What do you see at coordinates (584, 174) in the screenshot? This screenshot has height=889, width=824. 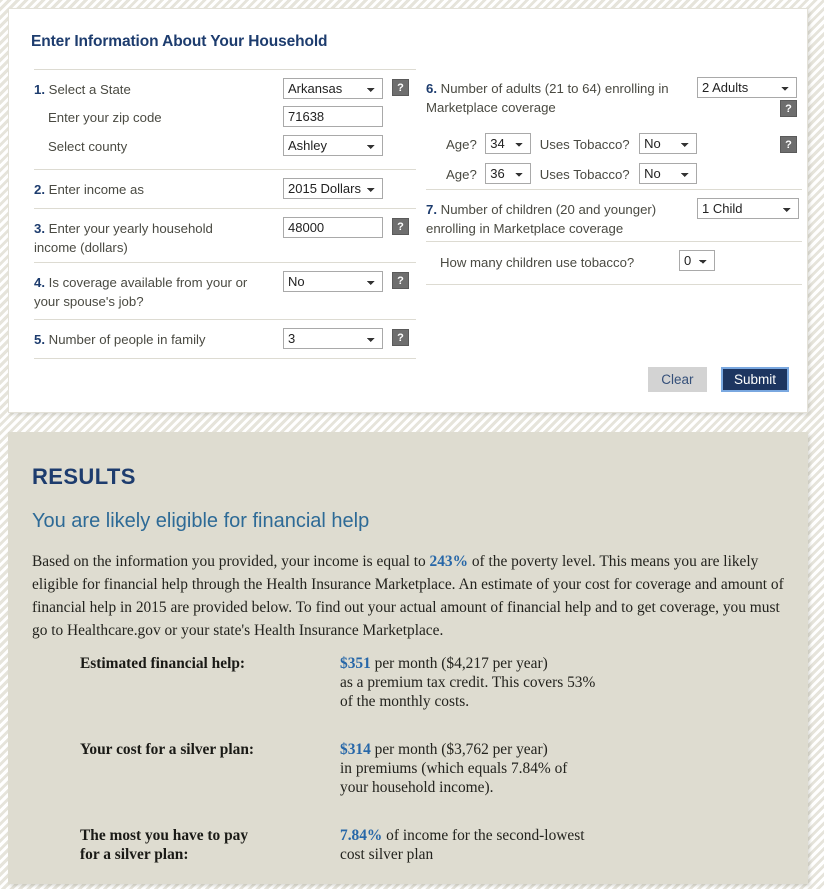 I see `adult-2-tobacco-label: Uses Tobacco?` at bounding box center [584, 174].